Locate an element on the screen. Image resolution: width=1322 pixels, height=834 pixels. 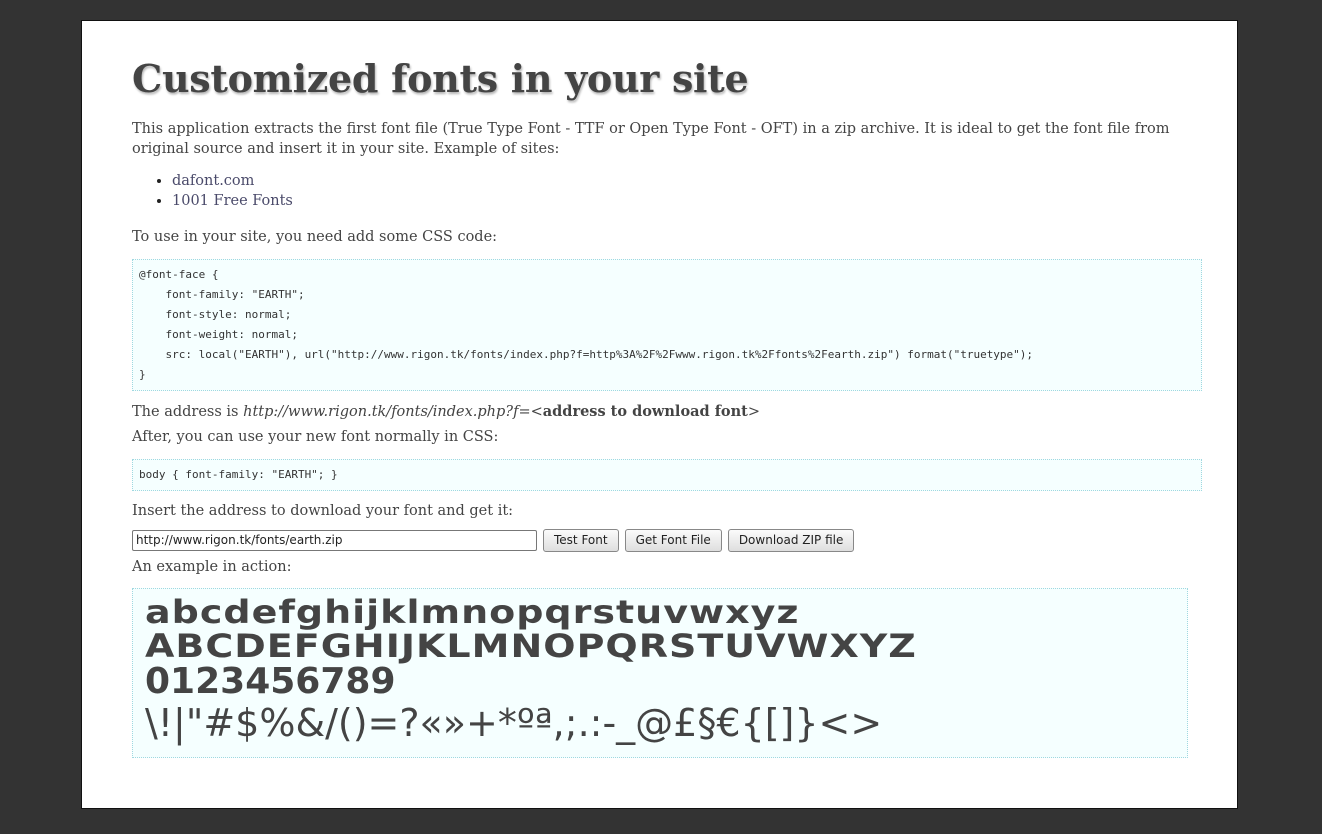
sample-lowercase: abcdefghijklmnopqrstuvwxyz is located at coordinates (472, 612).